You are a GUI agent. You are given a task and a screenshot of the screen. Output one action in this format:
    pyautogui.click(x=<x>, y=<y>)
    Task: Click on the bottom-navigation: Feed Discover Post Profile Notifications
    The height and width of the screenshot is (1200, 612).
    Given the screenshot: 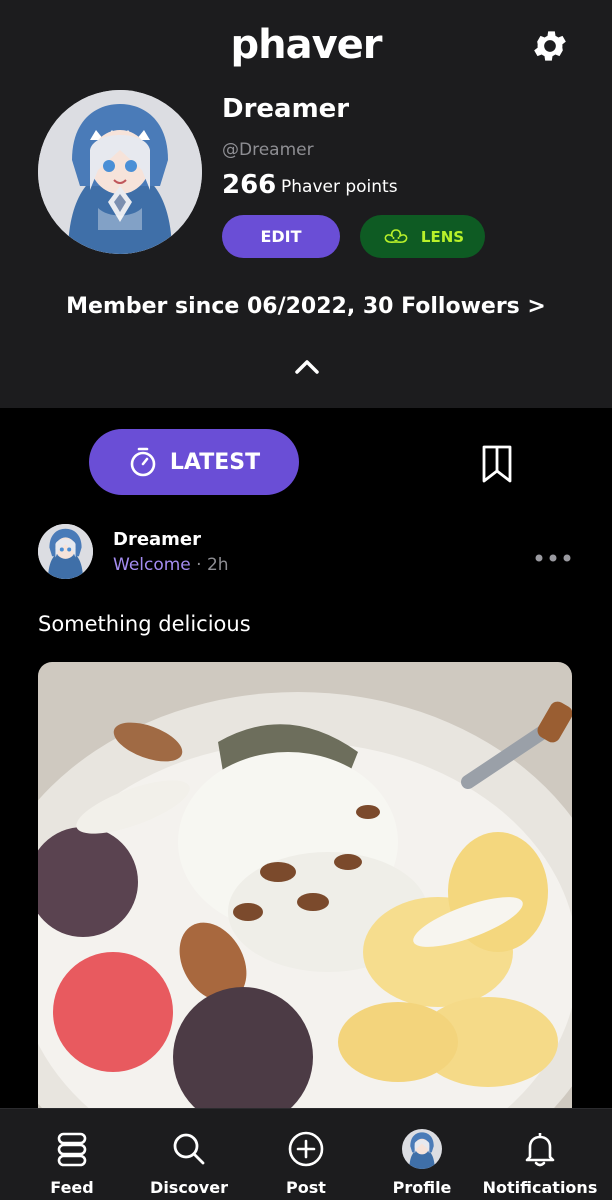 What is the action you would take?
    pyautogui.click(x=306, y=1154)
    